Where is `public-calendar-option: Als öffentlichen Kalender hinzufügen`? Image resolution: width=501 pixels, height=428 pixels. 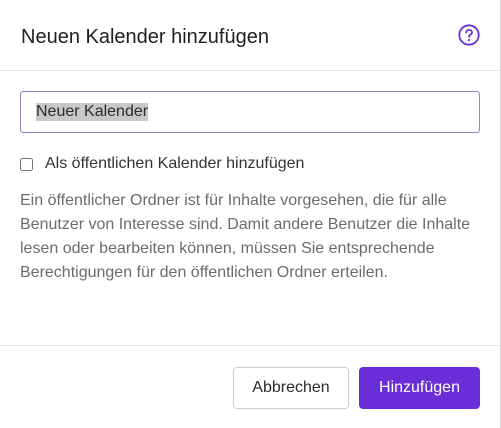
public-calendar-option: Als öffentlichen Kalender hinzufügen is located at coordinates (162, 164).